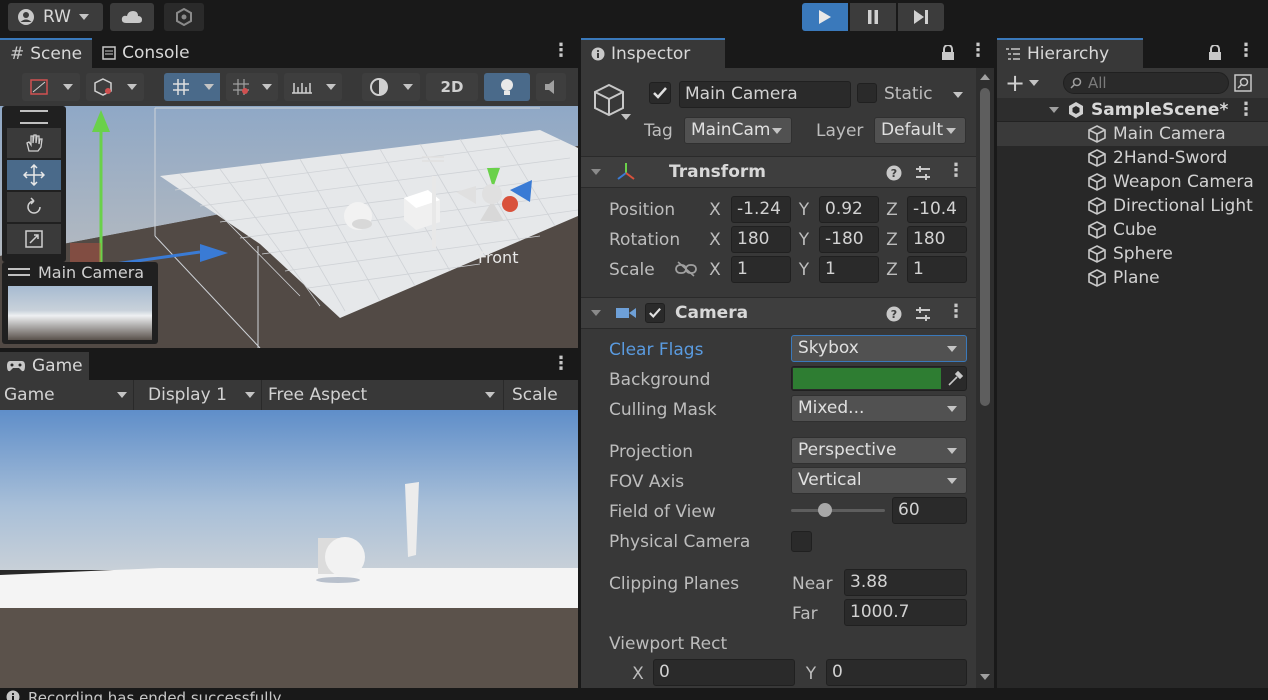 The width and height of the screenshot is (1268, 700). What do you see at coordinates (778, 172) in the screenshot?
I see `transform-header: Transform ? ⋮` at bounding box center [778, 172].